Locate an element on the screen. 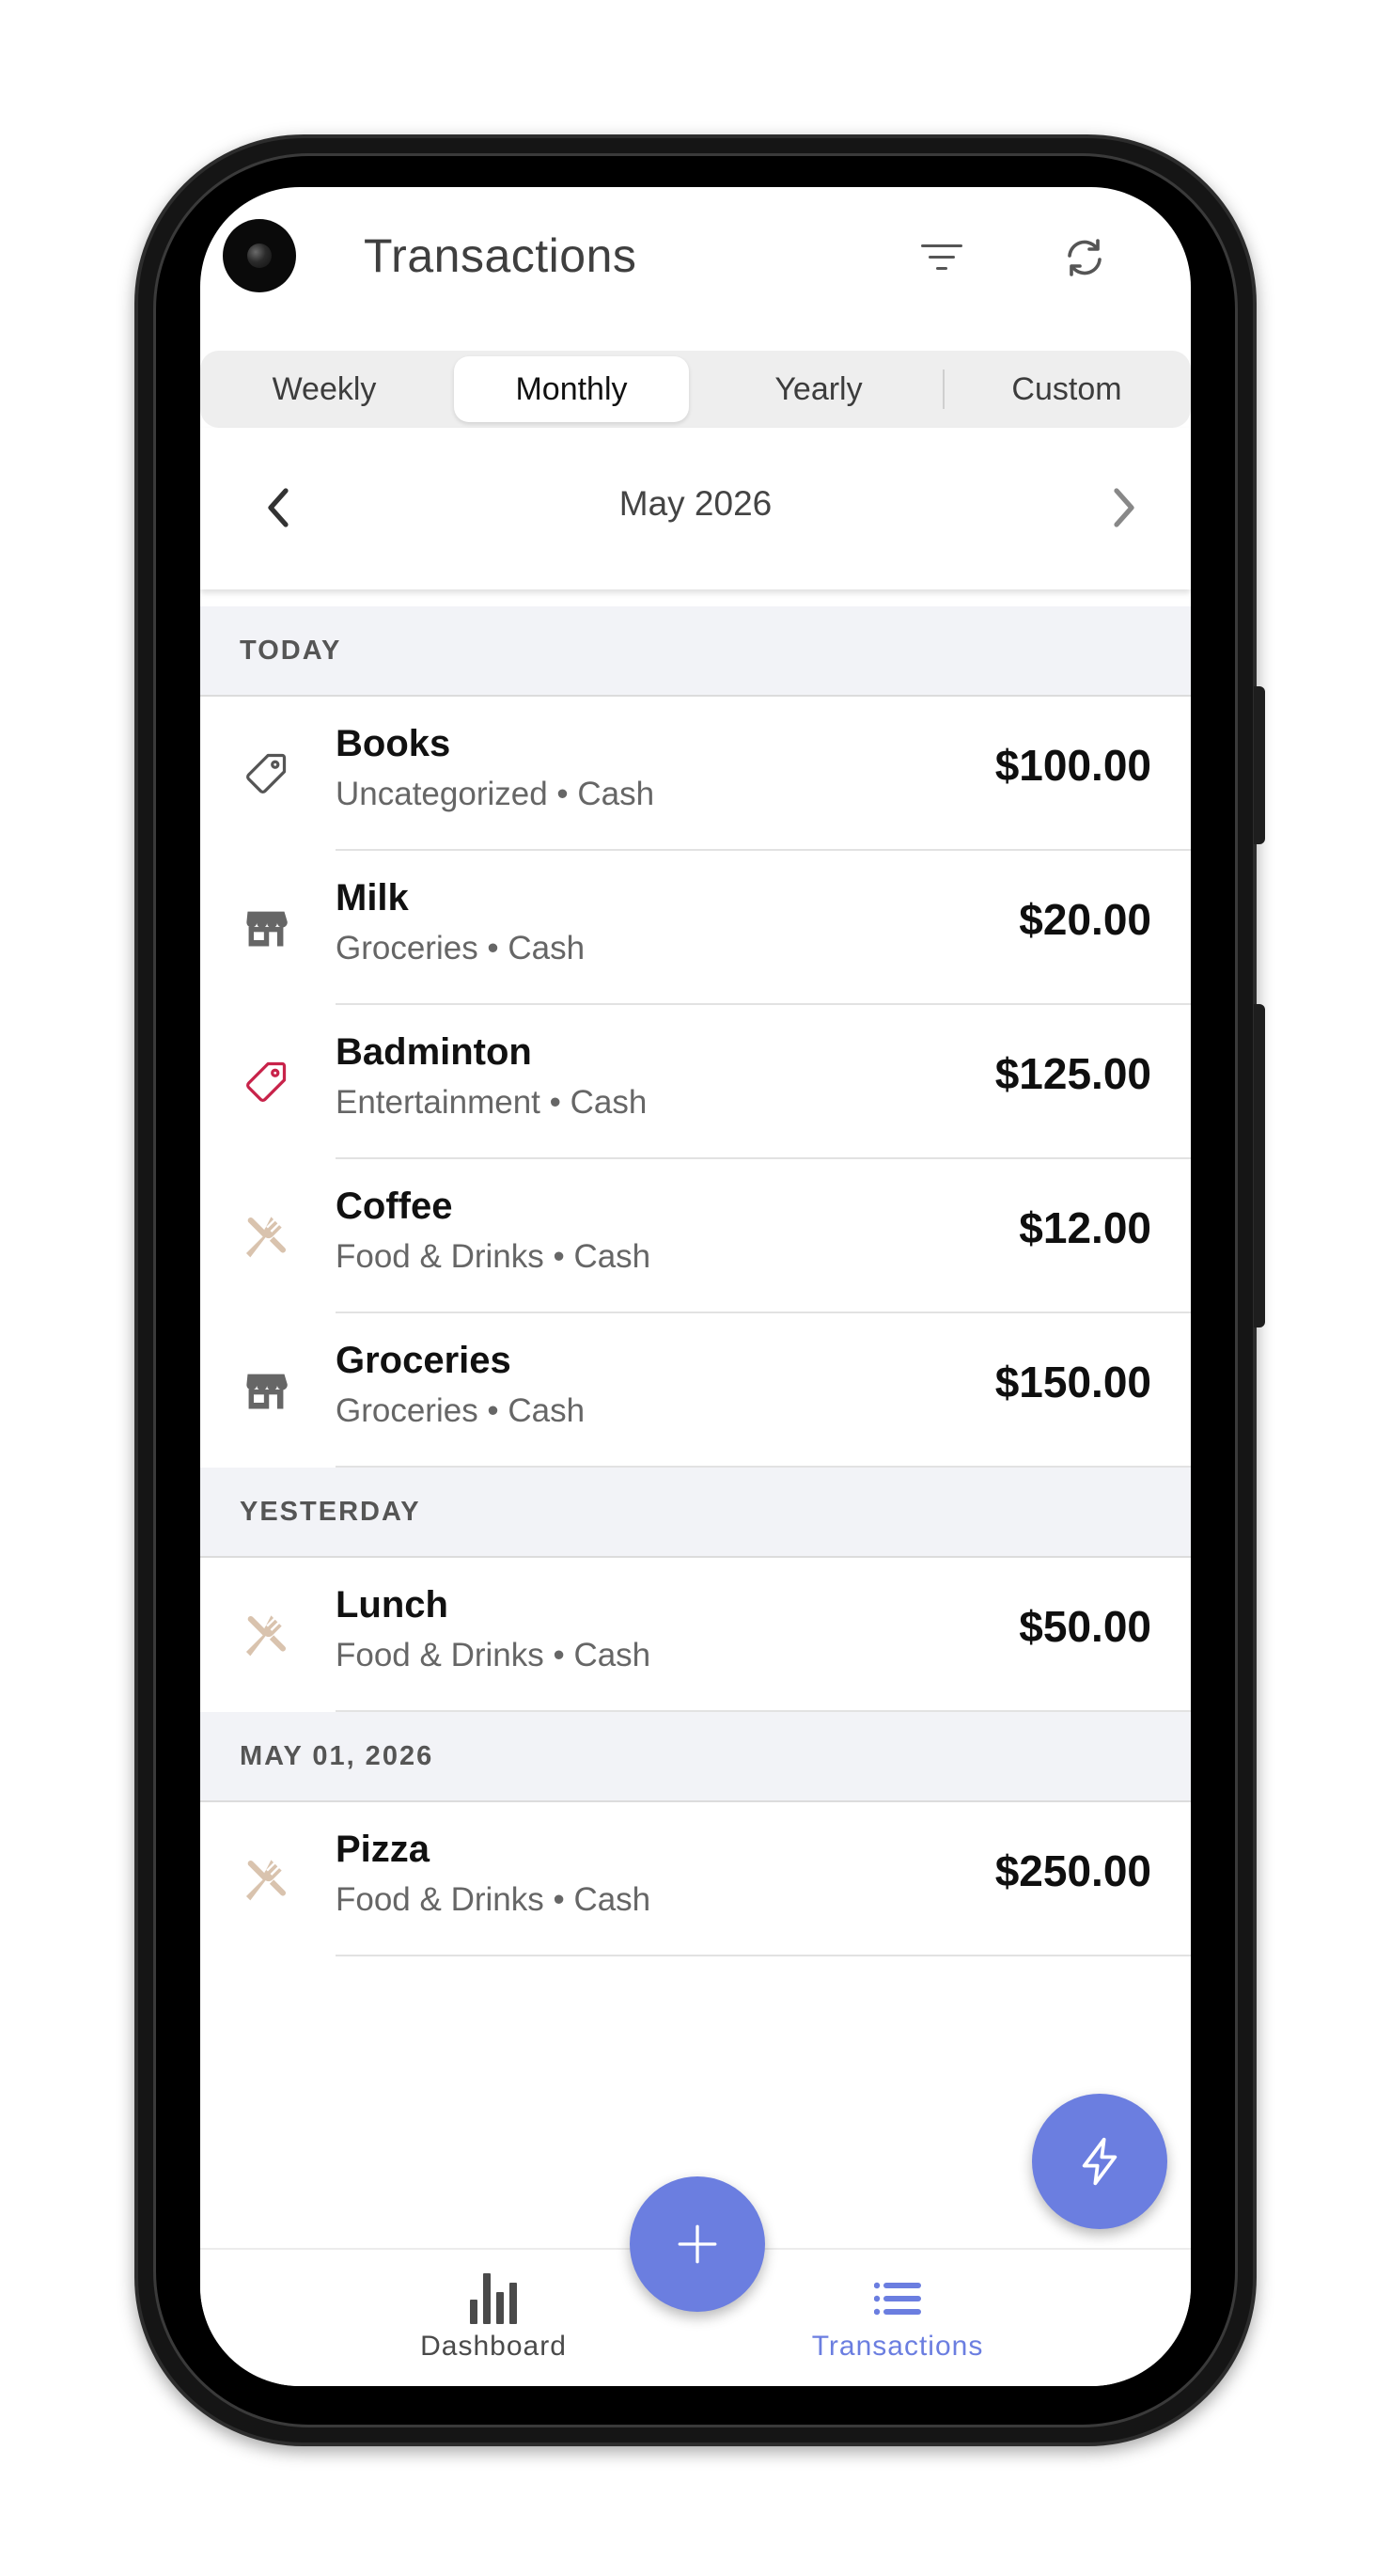 This screenshot has width=1391, height=2576. transaction-row-badminton: Badminton Entertainment • Cash $125.00 is located at coordinates (696, 1082).